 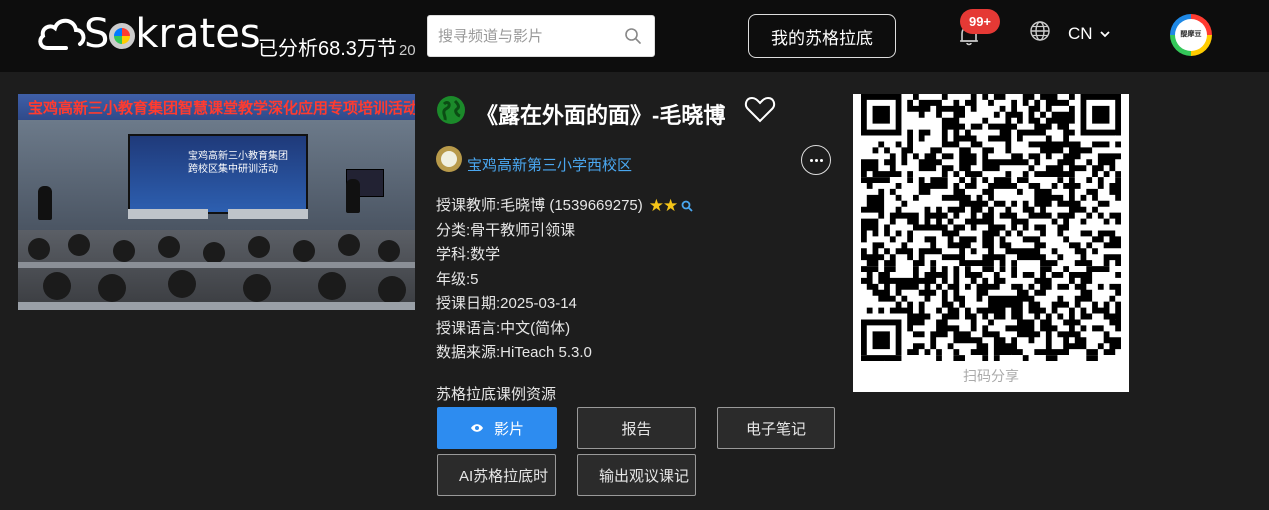 I want to click on search-icon, so click(x=633, y=36).